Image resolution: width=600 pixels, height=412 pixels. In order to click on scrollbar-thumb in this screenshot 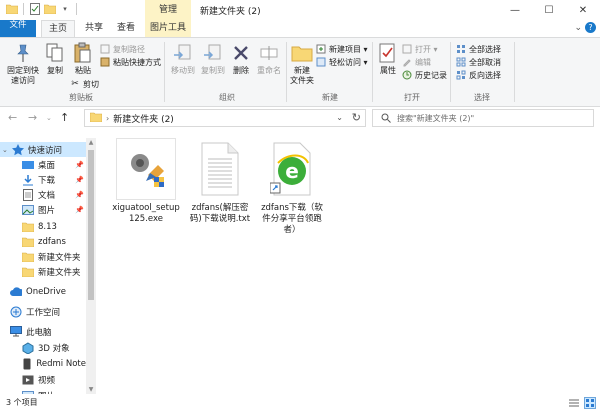, I will do `click(91, 225)`.